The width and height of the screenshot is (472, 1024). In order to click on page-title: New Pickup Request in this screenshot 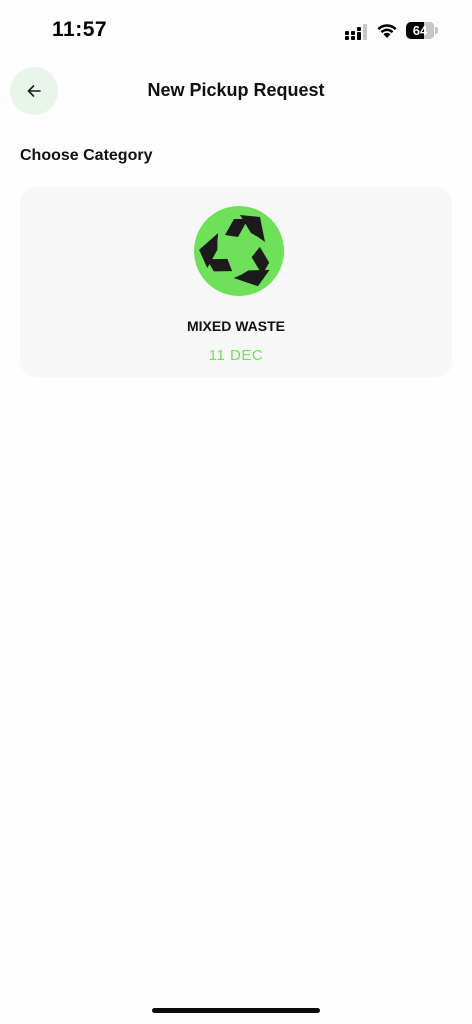, I will do `click(236, 90)`.